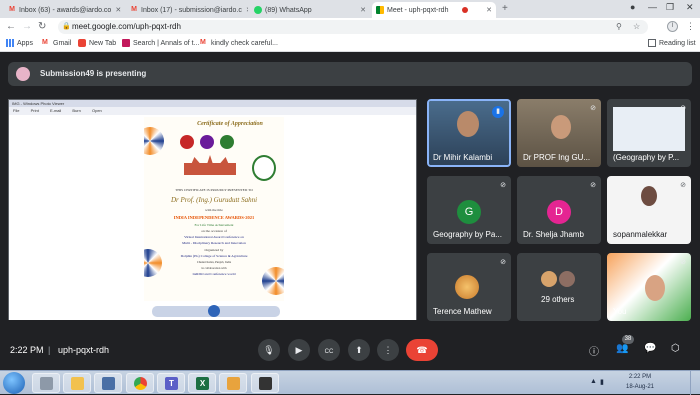  I want to click on reload-button: ↻, so click(42, 26).